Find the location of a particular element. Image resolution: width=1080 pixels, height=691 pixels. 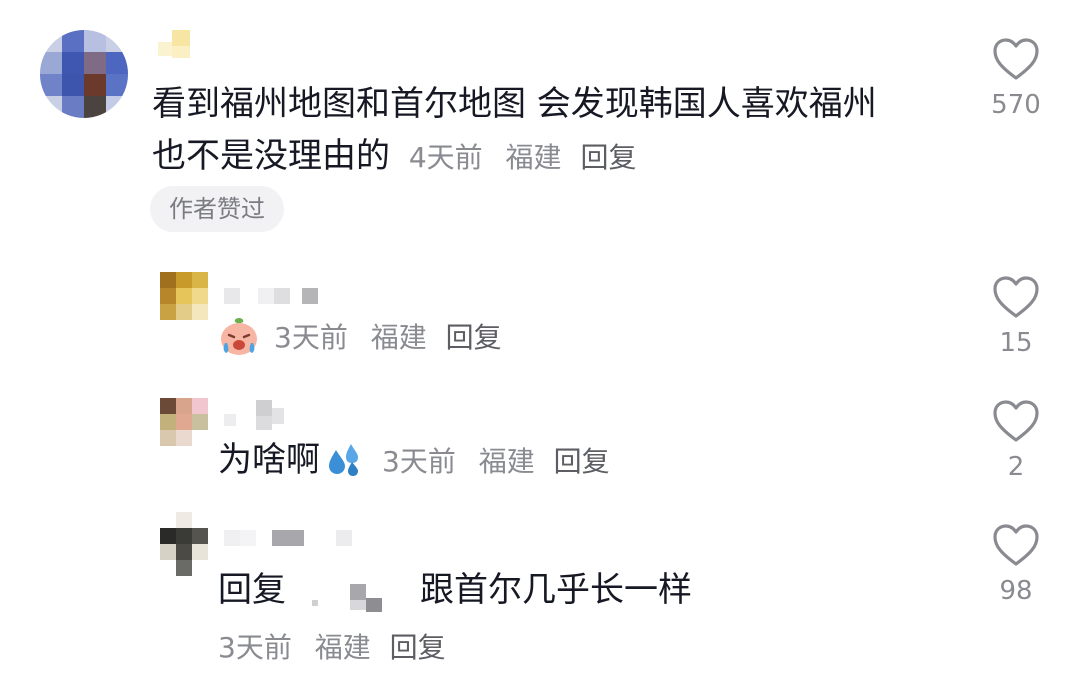

comment-location: 福建 is located at coordinates (533, 157).